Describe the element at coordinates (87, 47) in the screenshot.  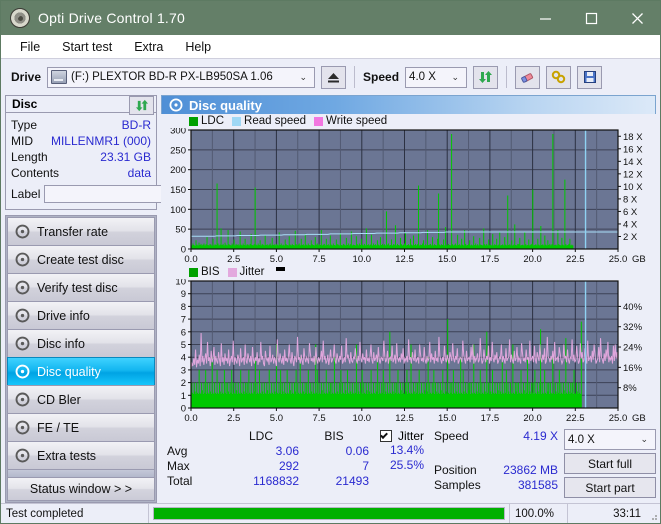
I see `menu-start-test: Start test` at that location.